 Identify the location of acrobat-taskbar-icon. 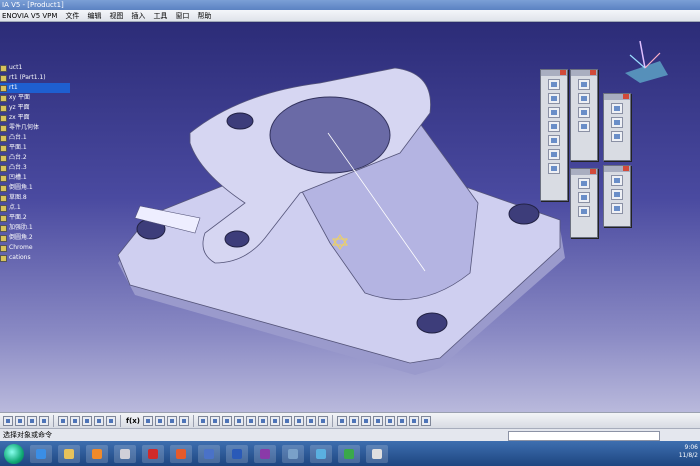
(153, 453).